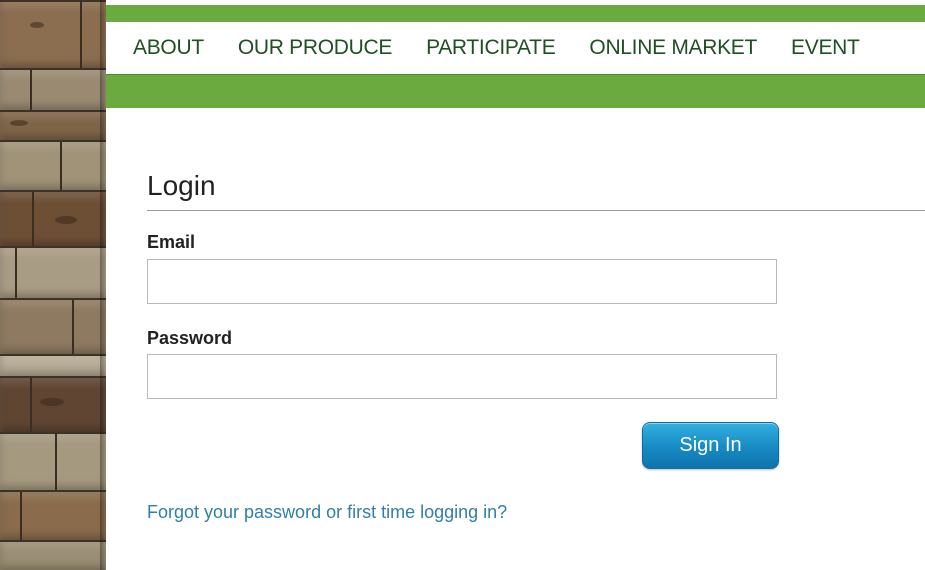 The height and width of the screenshot is (570, 925). Describe the element at coordinates (515, 13) in the screenshot. I see `header-green-band-top` at that location.